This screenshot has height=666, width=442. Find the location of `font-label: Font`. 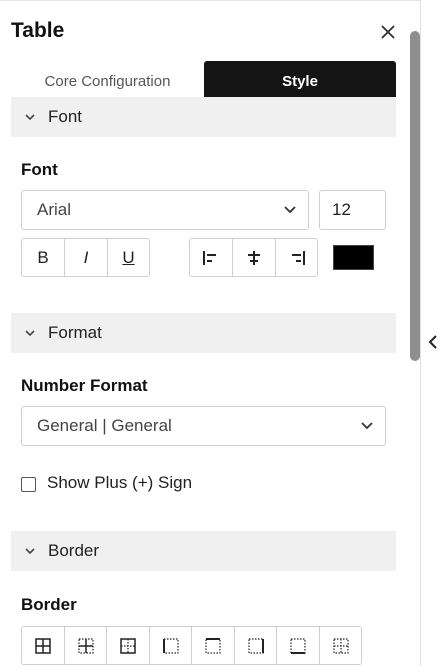

font-label: Font is located at coordinates (39, 169).